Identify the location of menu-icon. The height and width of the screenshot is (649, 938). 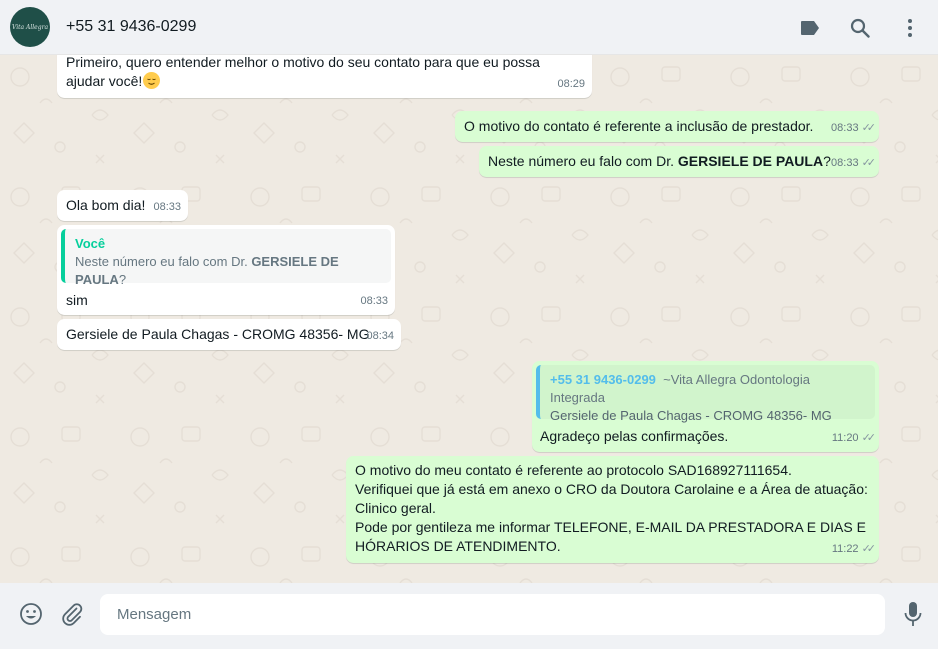
(910, 28).